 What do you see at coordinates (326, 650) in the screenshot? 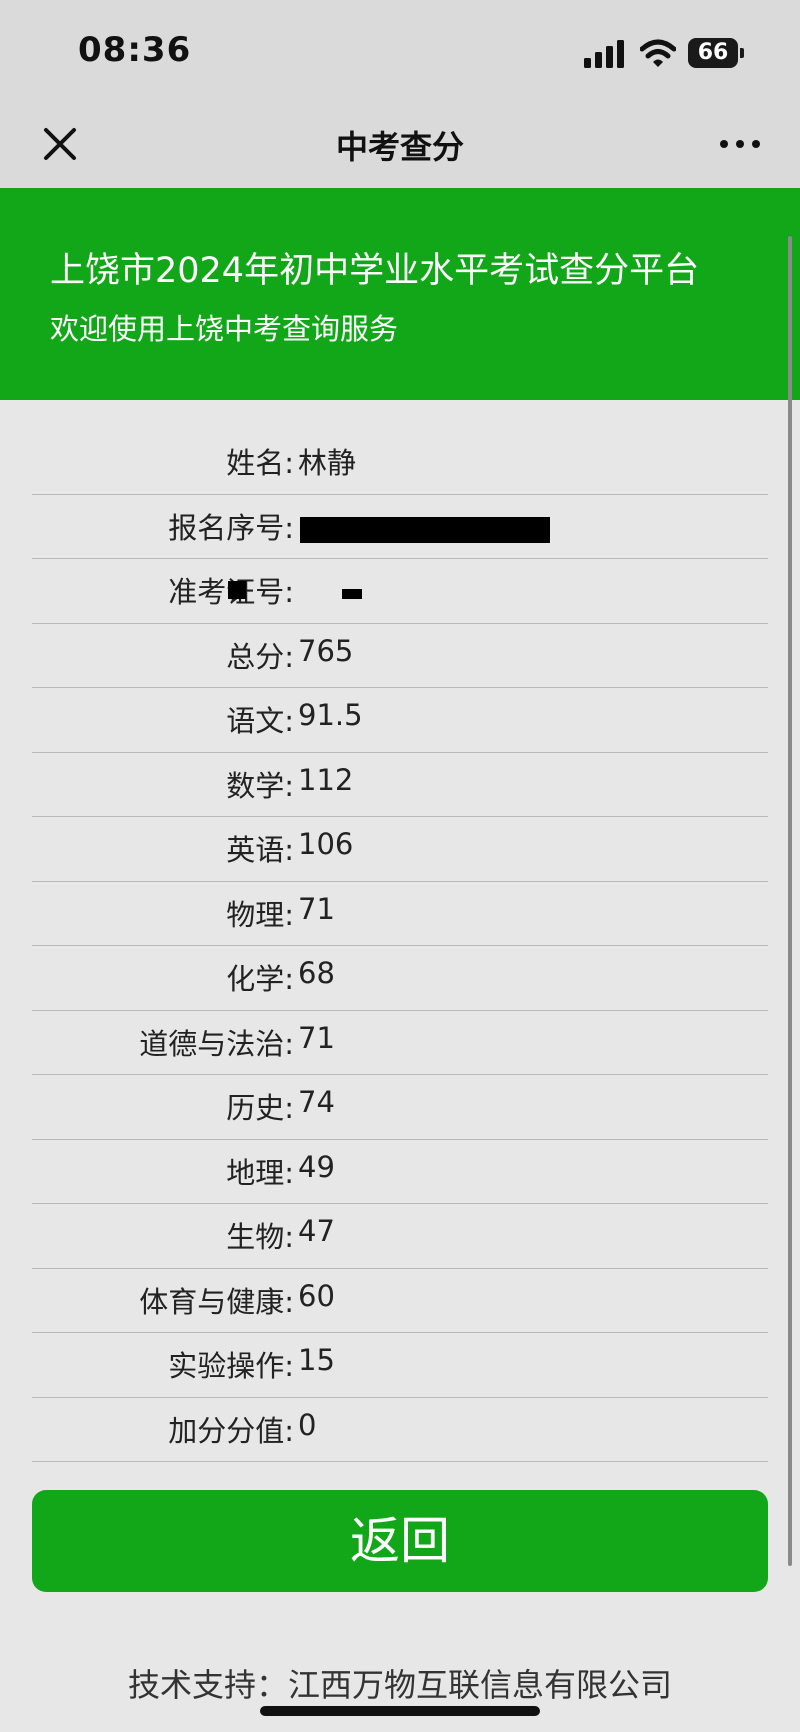
I see `row-value: 765` at bounding box center [326, 650].